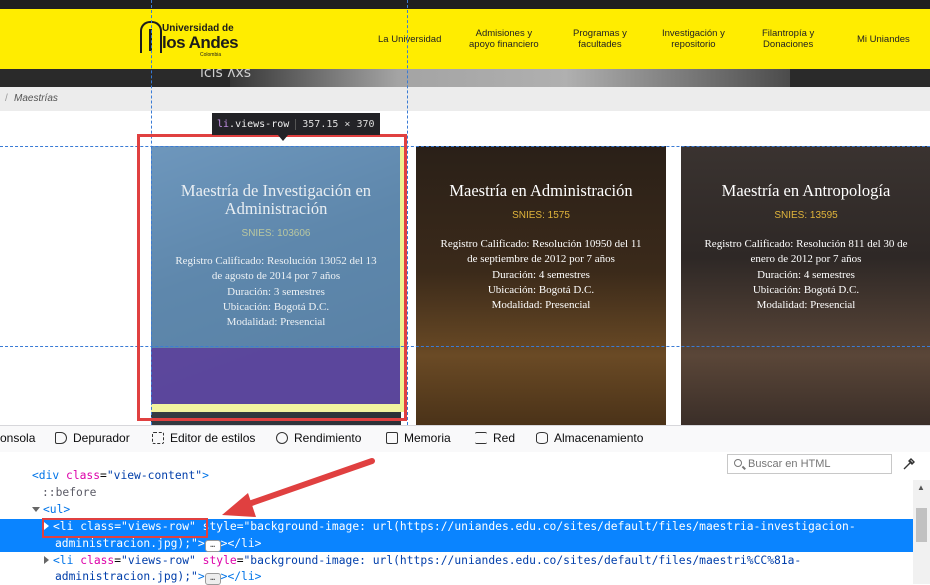 The height and width of the screenshot is (585, 930). What do you see at coordinates (158, 577) in the screenshot?
I see `dom-node-li-cont: administracion.jpg);">… ></li>` at bounding box center [158, 577].